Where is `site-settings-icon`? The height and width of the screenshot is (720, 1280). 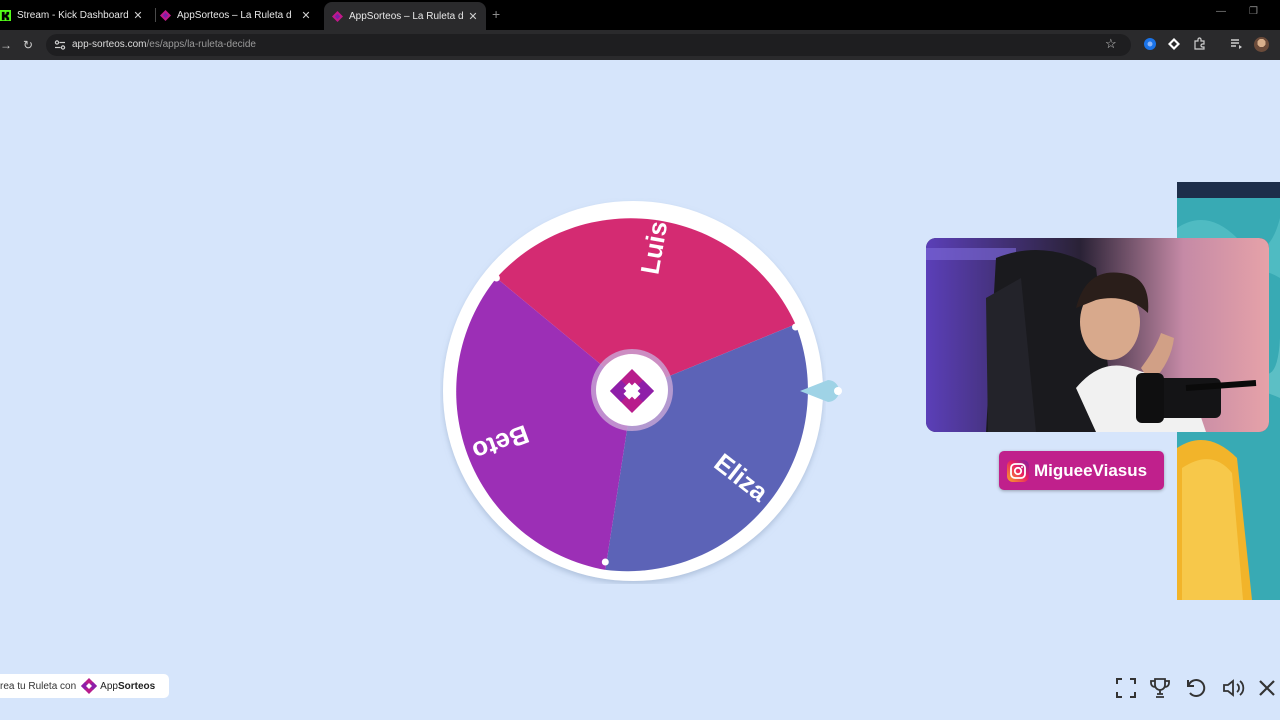 site-settings-icon is located at coordinates (60, 45).